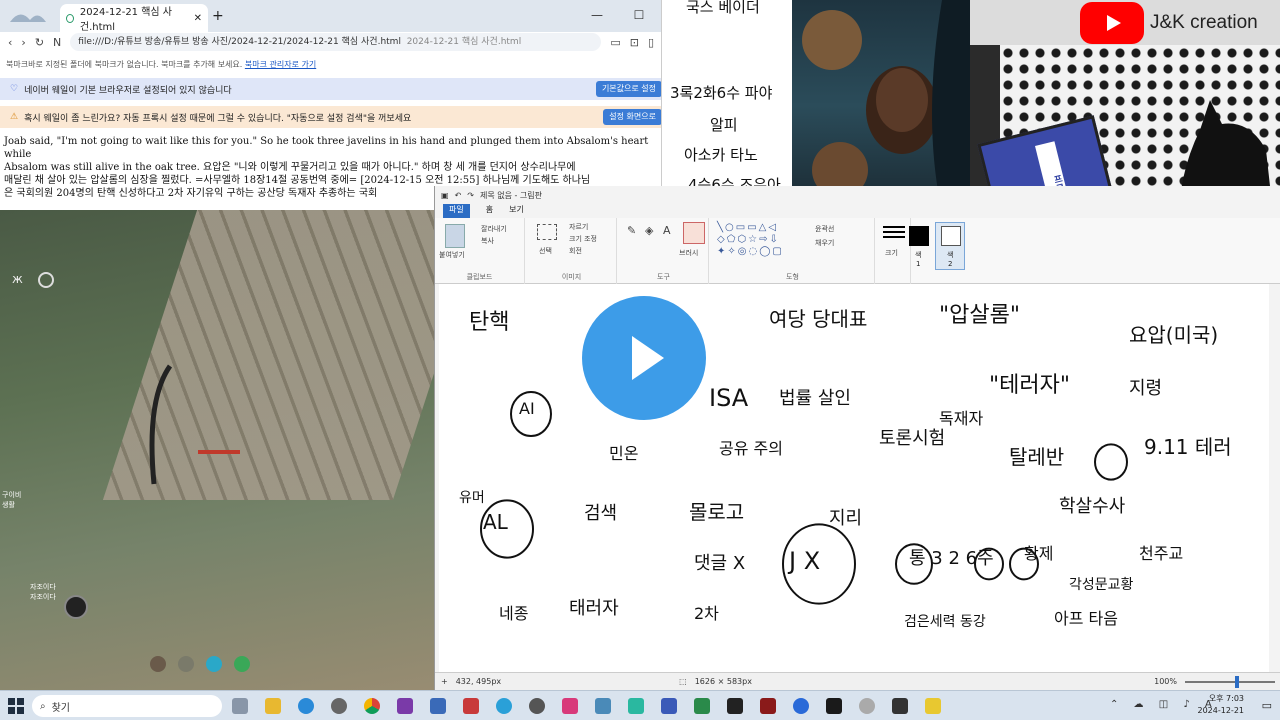 The height and width of the screenshot is (720, 1280). Describe the element at coordinates (1221, 705) in the screenshot. I see `clock: 오후 7:03 2024-12-21` at that location.